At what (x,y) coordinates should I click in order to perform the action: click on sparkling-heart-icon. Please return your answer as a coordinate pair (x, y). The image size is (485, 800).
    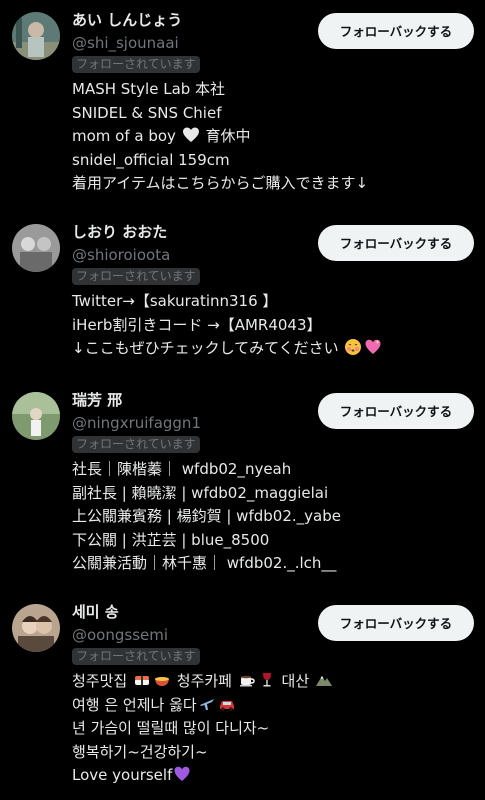
    Looking at the image, I should click on (373, 347).